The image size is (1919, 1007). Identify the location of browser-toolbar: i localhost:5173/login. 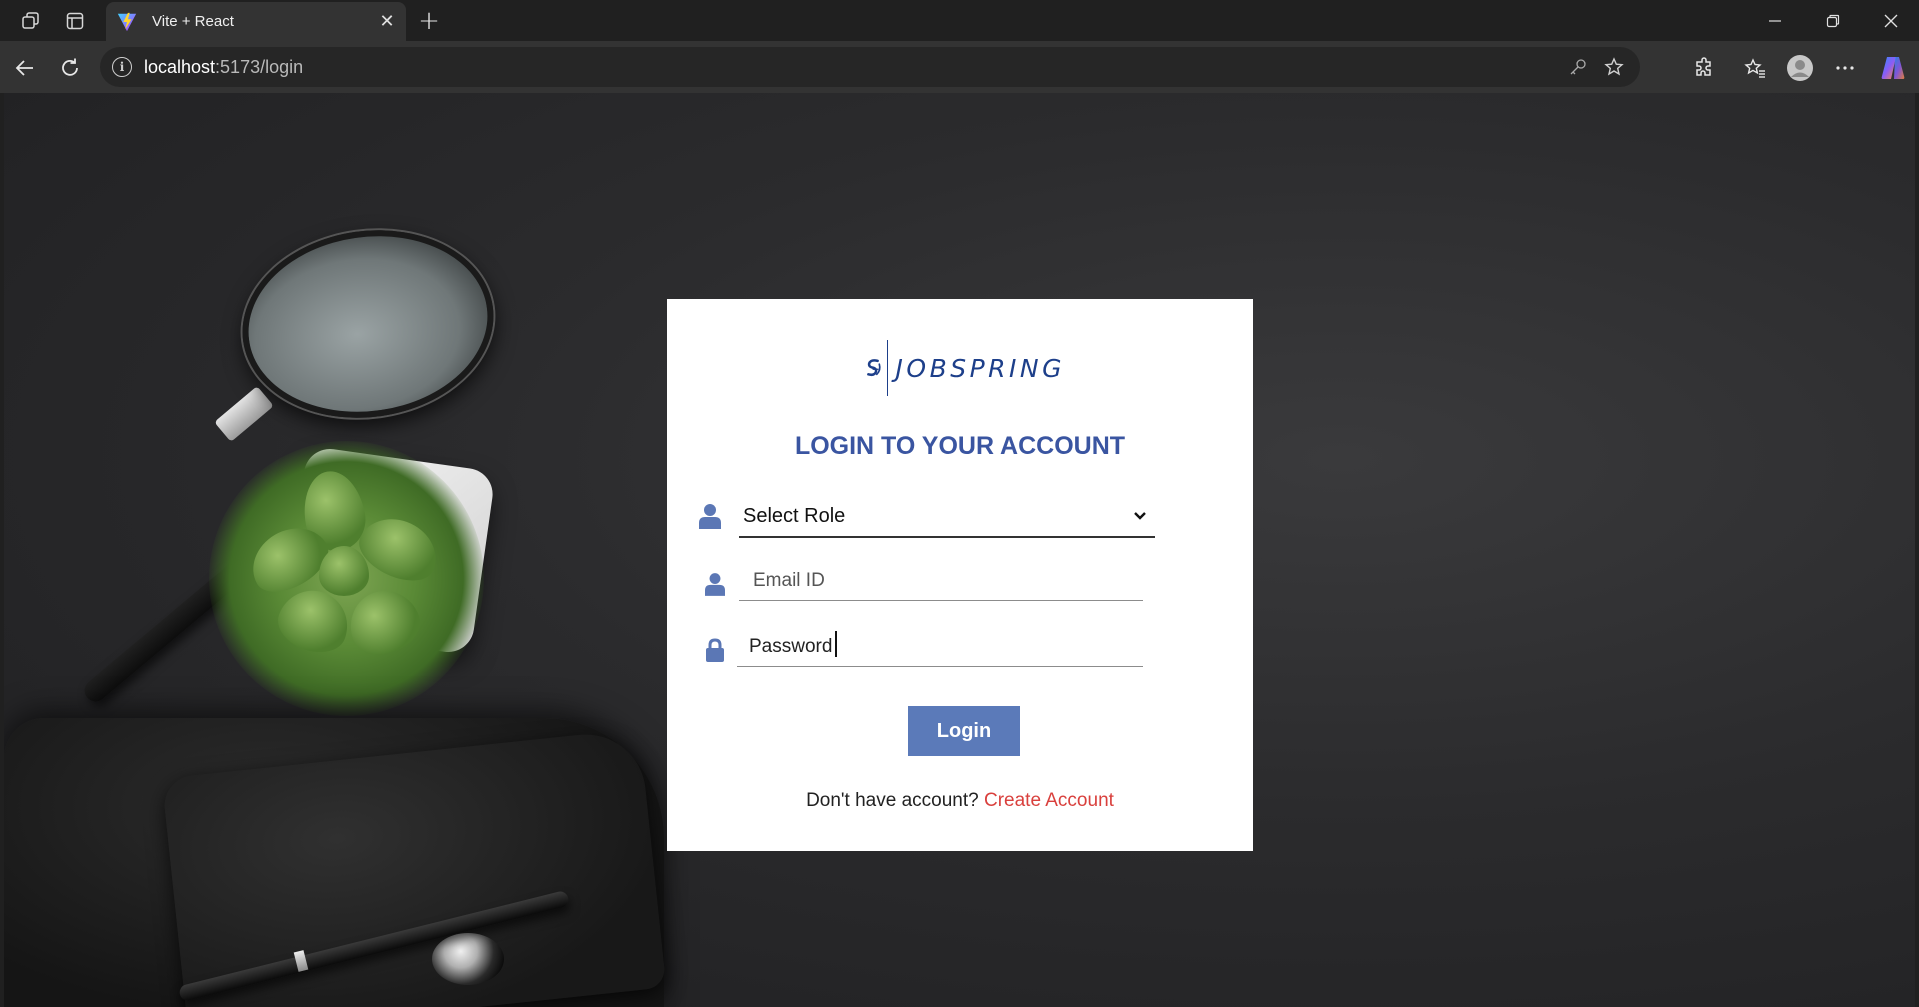
(959, 67).